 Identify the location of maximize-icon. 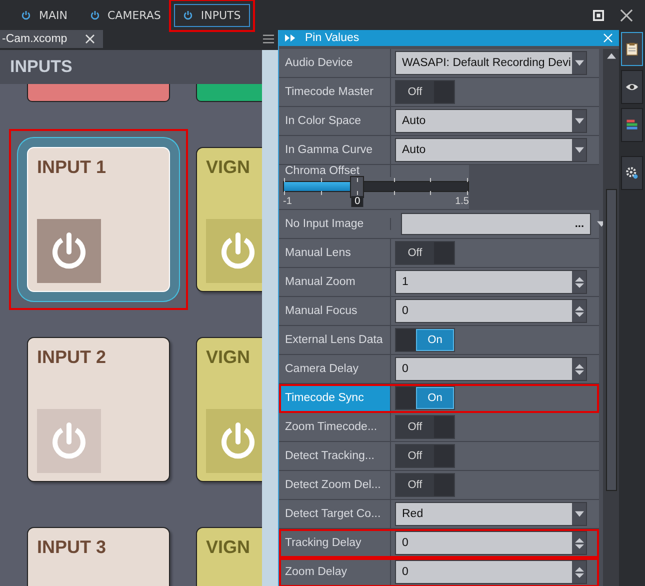
(598, 15).